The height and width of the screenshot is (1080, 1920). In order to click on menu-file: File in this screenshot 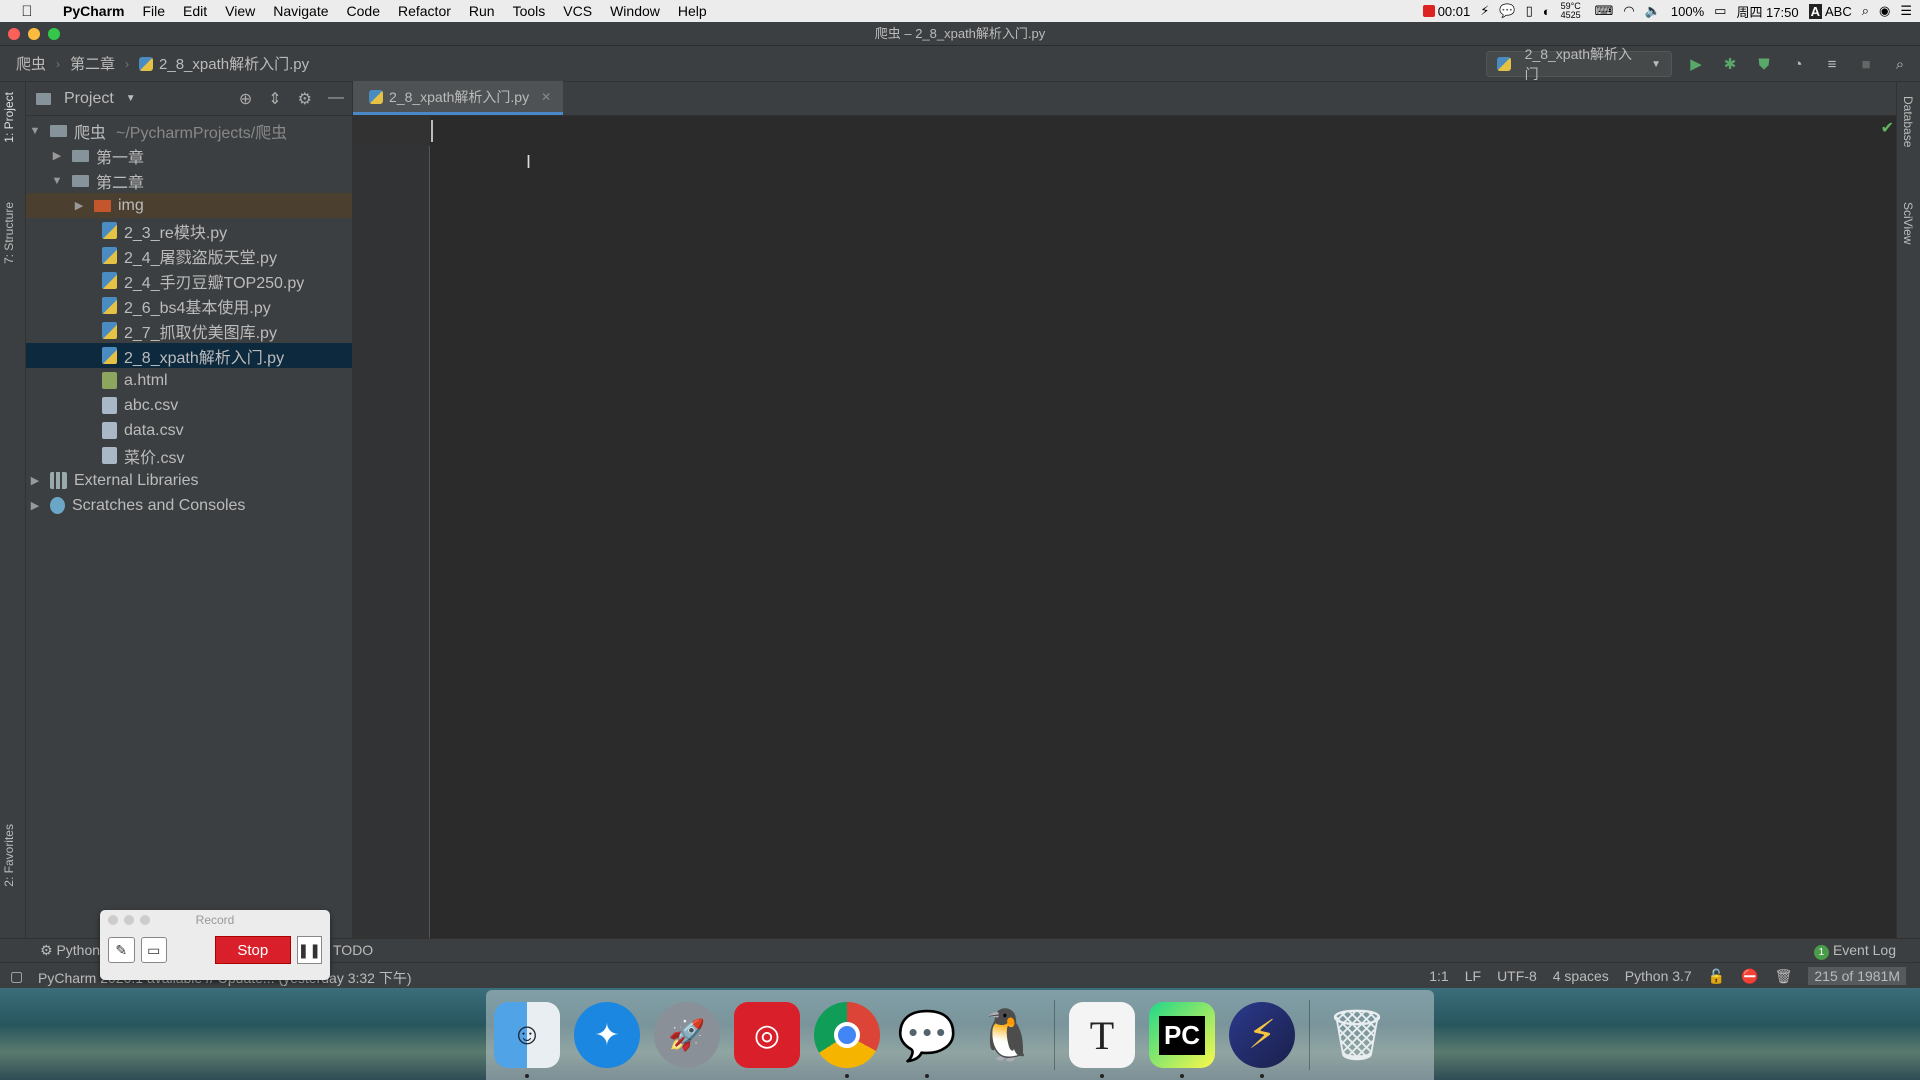, I will do `click(153, 11)`.